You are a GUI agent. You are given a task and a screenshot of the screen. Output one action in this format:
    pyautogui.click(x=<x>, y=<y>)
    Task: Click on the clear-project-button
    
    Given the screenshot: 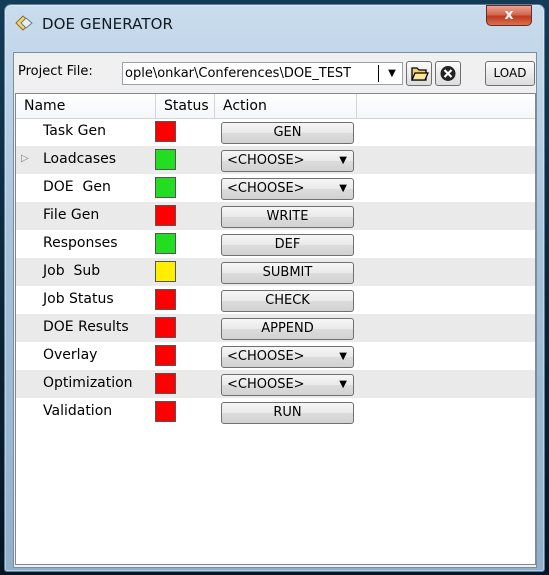 What is the action you would take?
    pyautogui.click(x=448, y=73)
    